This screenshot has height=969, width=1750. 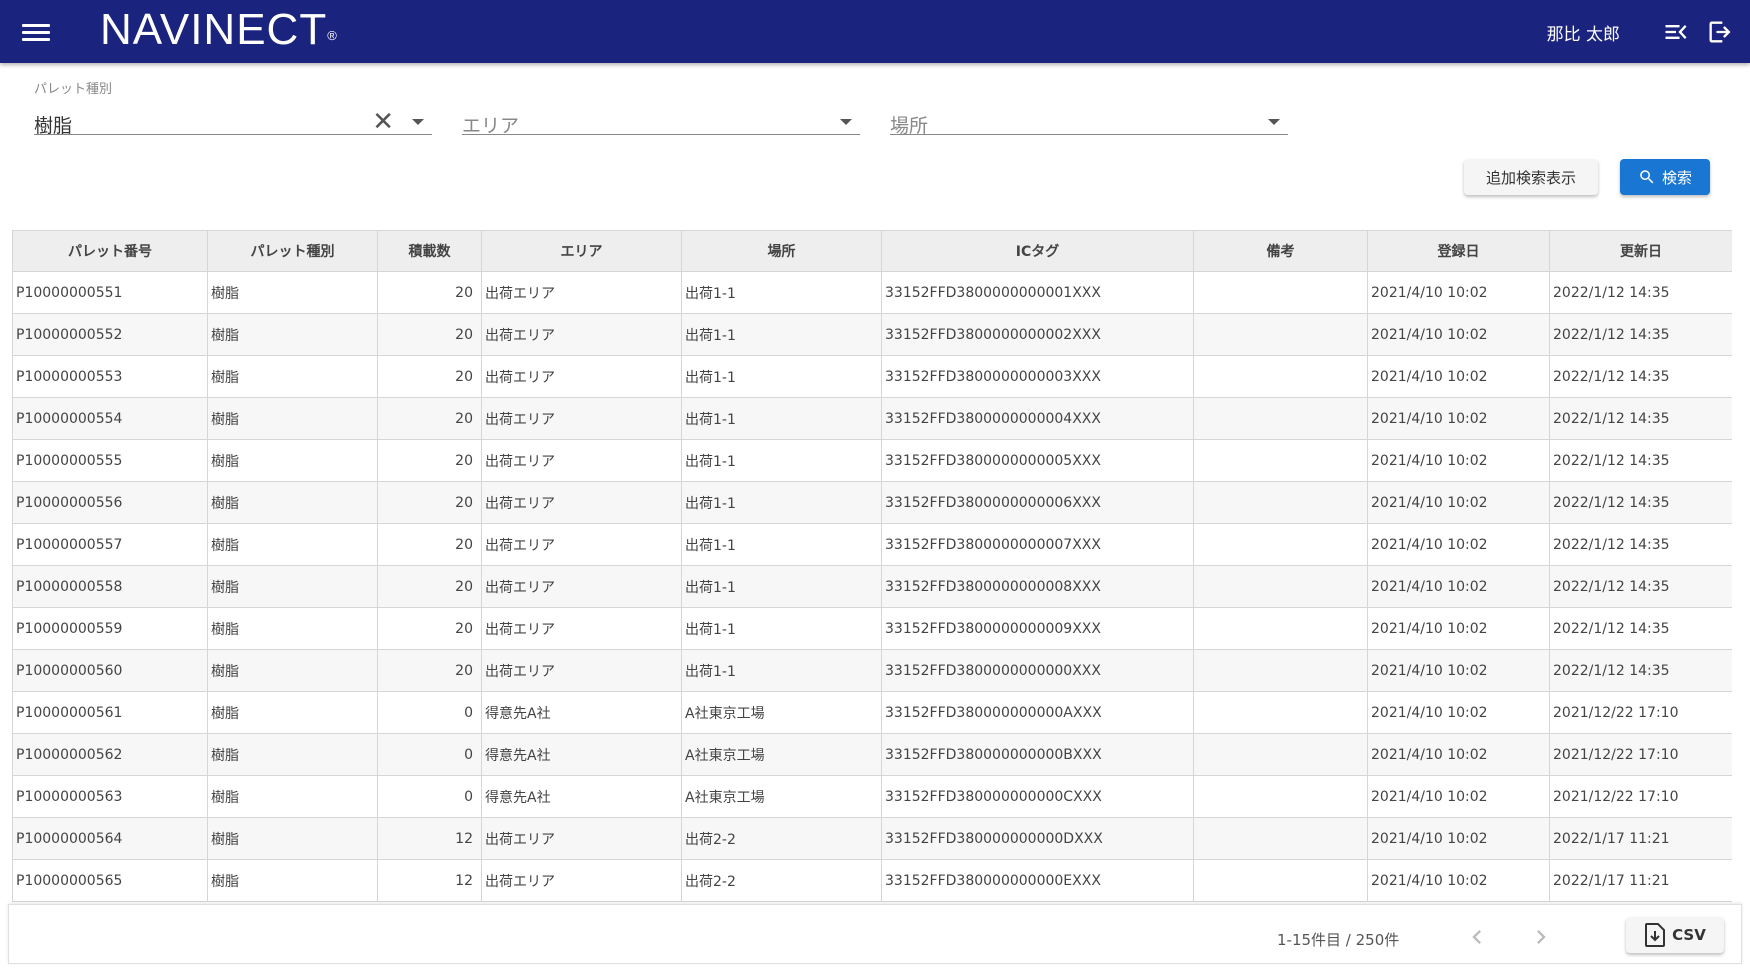 I want to click on table-cell: P10000000555, so click(x=110, y=460).